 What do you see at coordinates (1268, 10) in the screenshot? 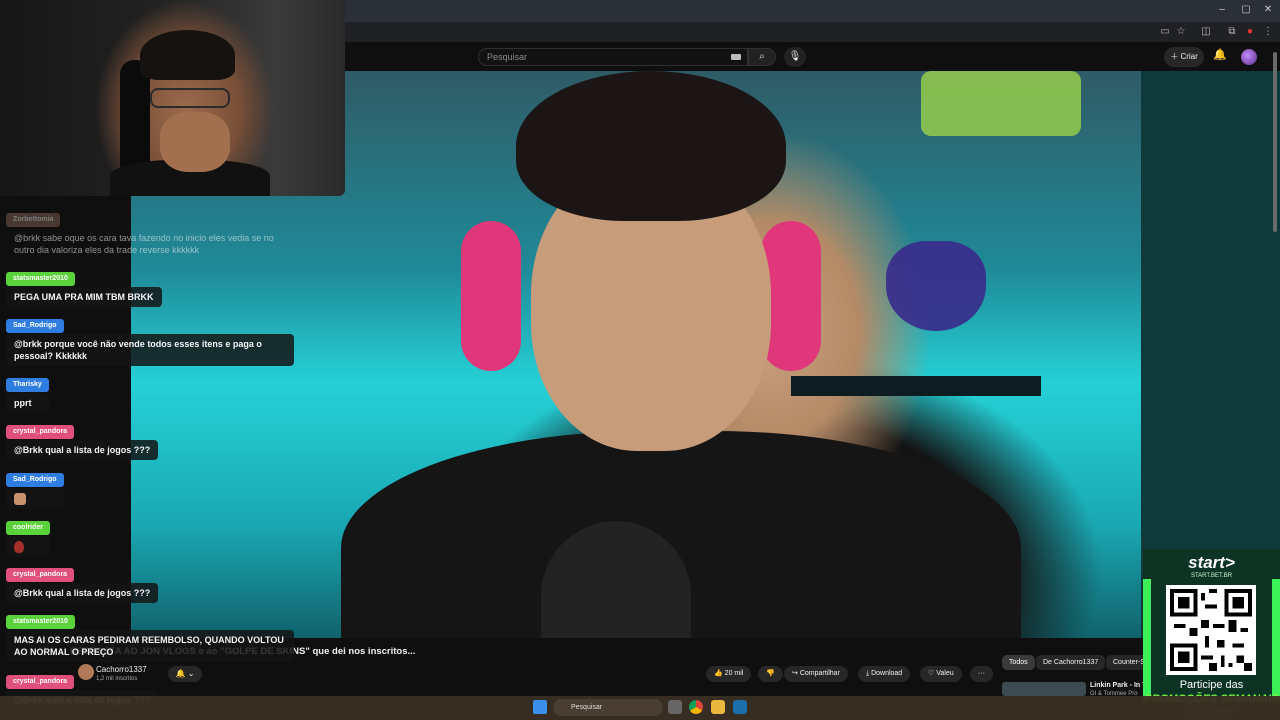
I see `close-icon: ✕` at bounding box center [1268, 10].